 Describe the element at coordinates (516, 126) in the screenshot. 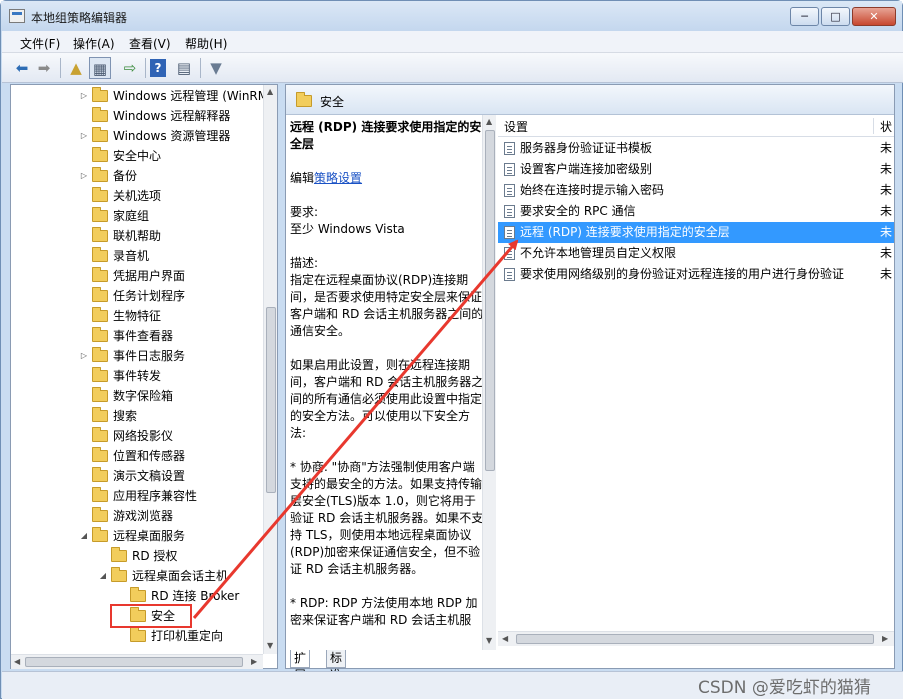

I see `column-setting: 设置` at that location.